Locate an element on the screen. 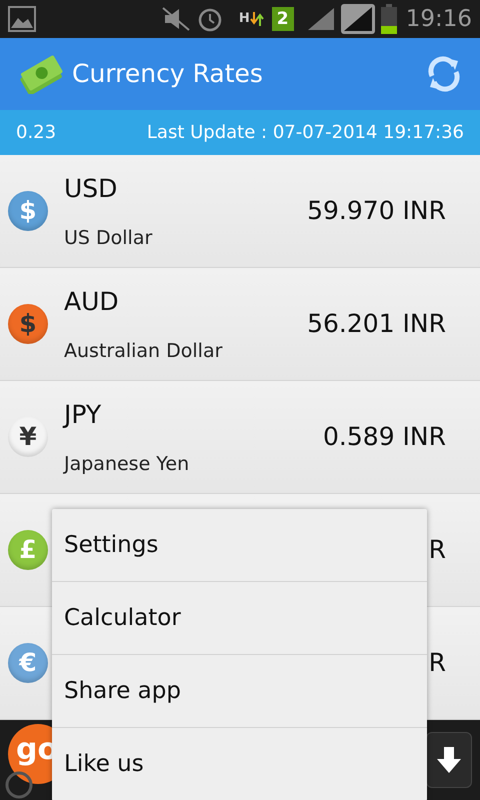 Image resolution: width=480 pixels, height=800 pixels. down-arrow-icon is located at coordinates (449, 760).